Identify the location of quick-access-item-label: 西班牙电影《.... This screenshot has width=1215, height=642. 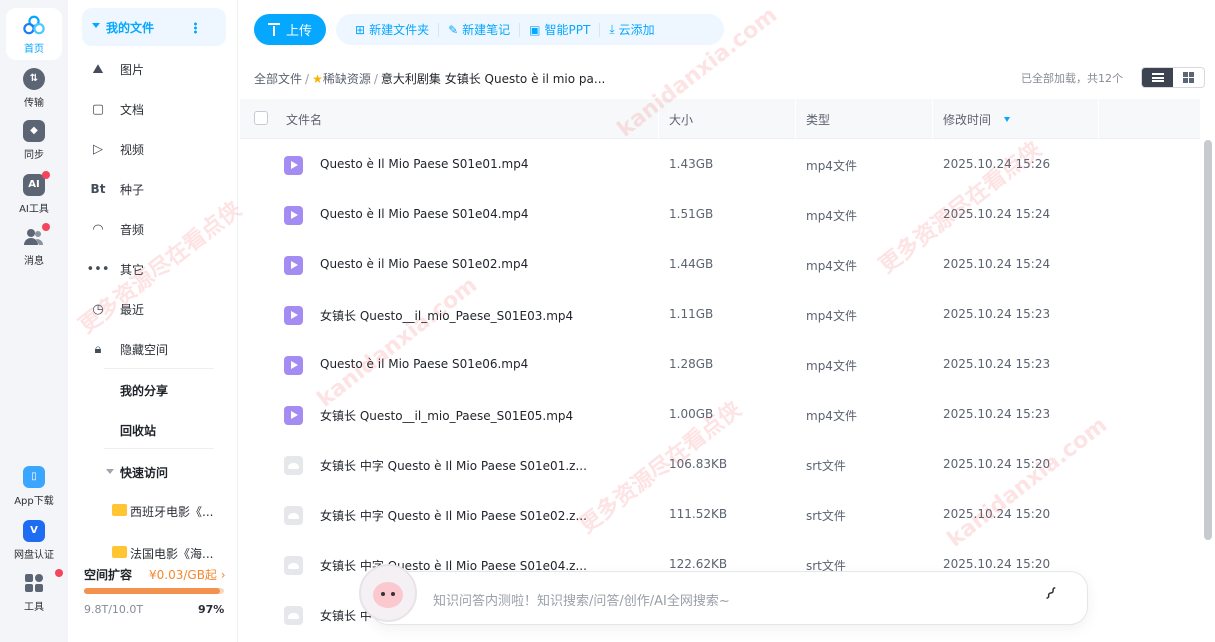
(172, 512).